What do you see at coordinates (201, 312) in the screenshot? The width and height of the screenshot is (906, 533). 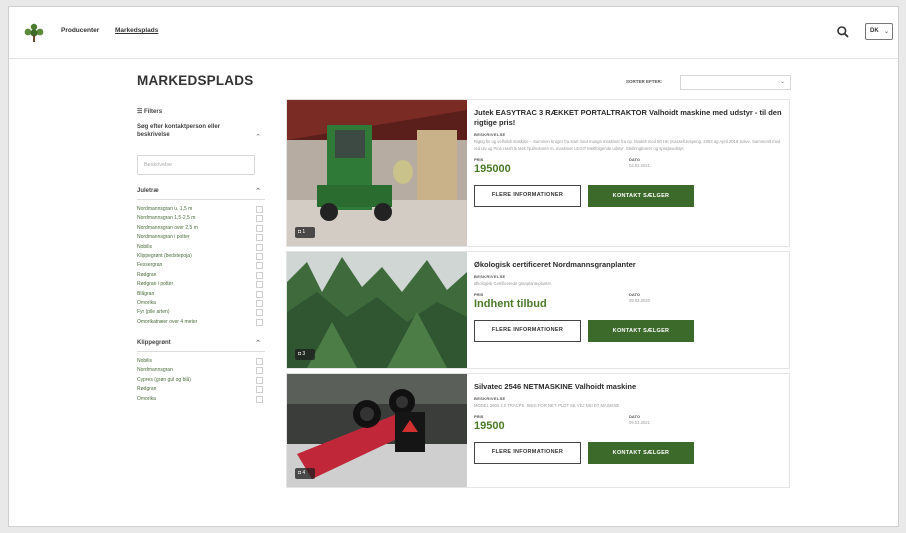 I see `filter-option: Fyr (pile arten)` at bounding box center [201, 312].